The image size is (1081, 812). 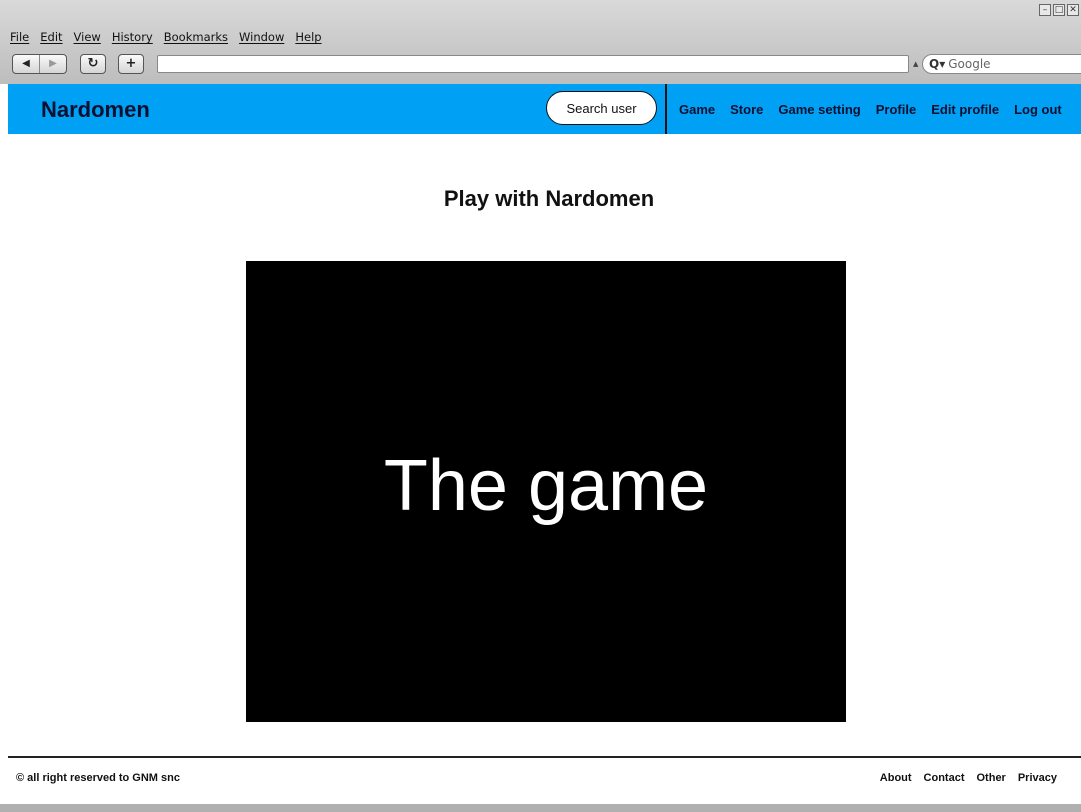 I want to click on nav-edit-profile: Edit profile, so click(x=965, y=109).